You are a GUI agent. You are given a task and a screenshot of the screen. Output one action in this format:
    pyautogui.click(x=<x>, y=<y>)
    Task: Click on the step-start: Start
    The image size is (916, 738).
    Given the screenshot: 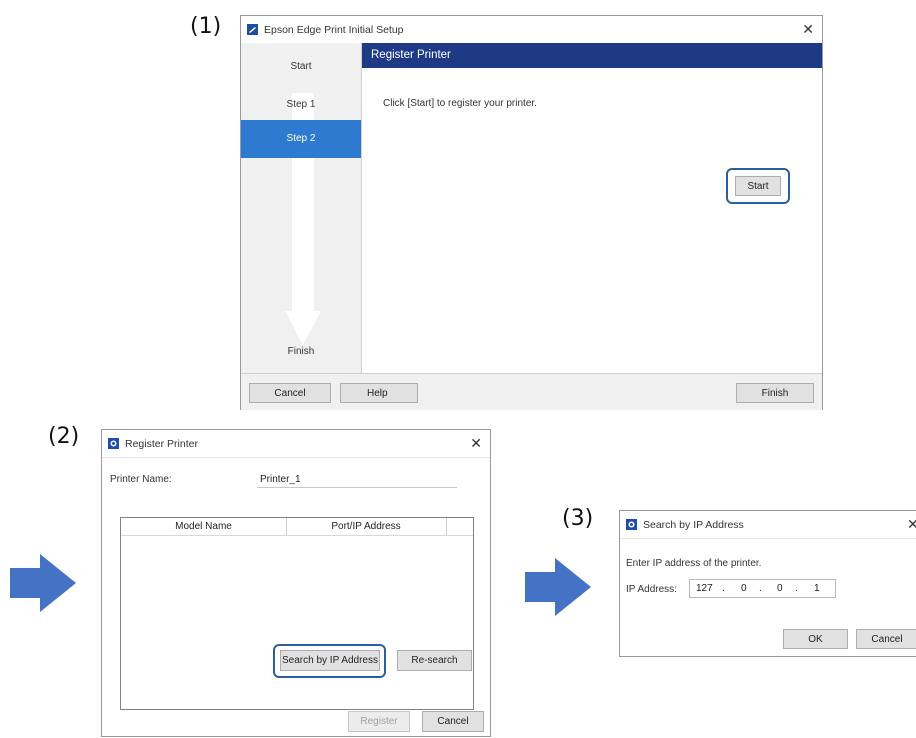 What is the action you would take?
    pyautogui.click(x=301, y=66)
    